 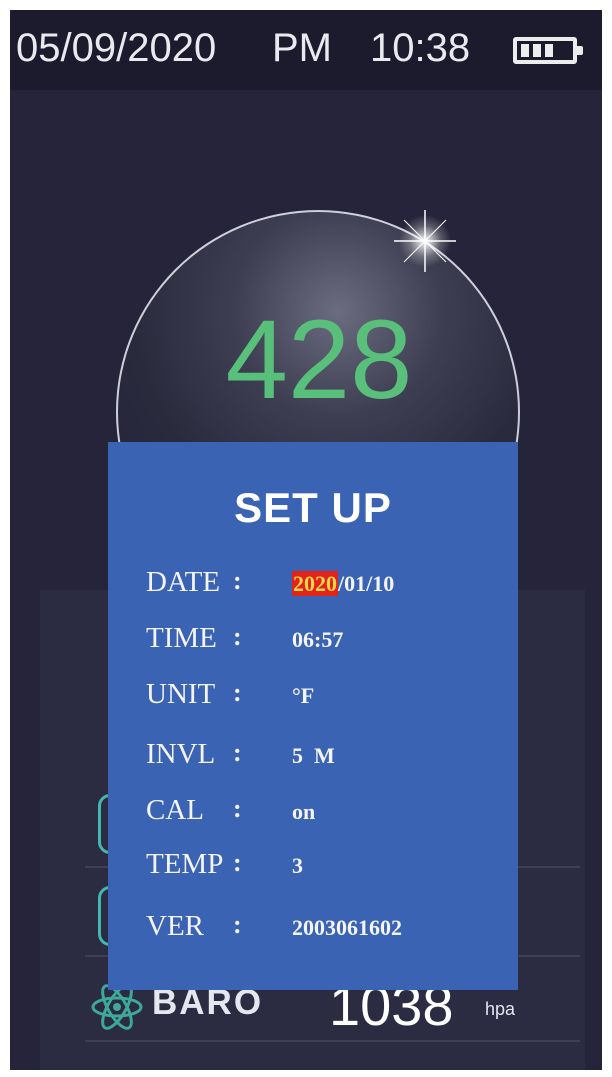 What do you see at coordinates (181, 694) in the screenshot?
I see `unit-label: UNIT` at bounding box center [181, 694].